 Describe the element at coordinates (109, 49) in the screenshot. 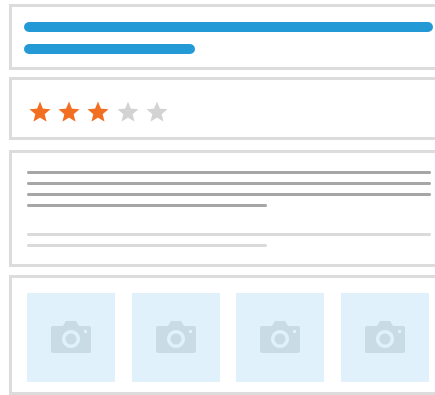

I see `subtitle-placeholder-bar` at that location.